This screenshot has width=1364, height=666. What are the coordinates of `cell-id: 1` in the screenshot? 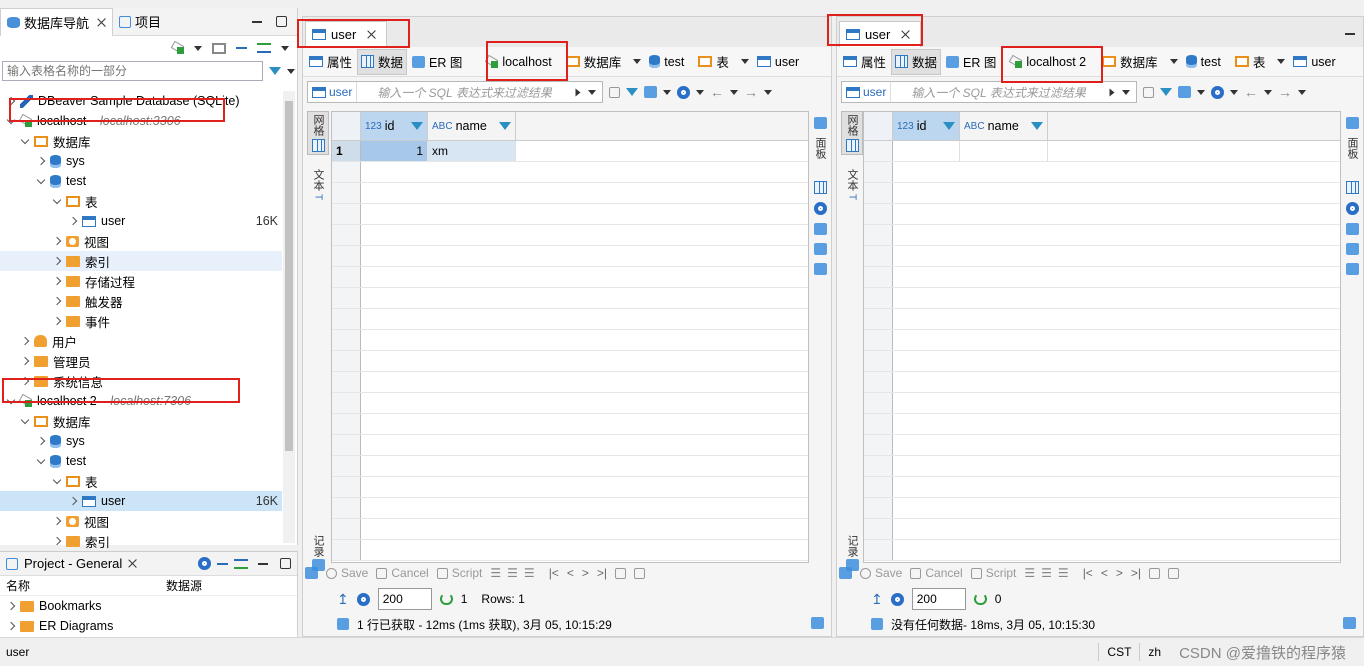 It's located at (394, 151).